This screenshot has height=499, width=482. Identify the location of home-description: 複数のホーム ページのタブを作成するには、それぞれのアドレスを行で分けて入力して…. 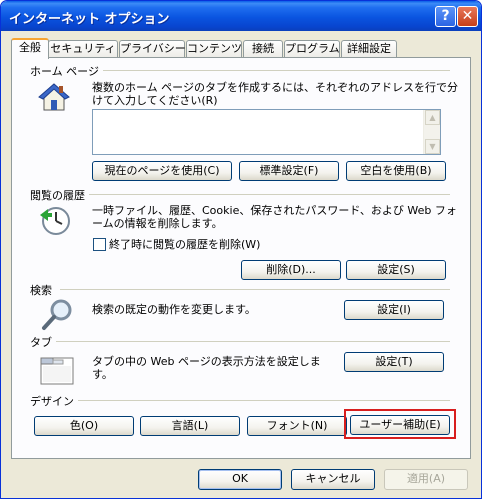
(275, 94).